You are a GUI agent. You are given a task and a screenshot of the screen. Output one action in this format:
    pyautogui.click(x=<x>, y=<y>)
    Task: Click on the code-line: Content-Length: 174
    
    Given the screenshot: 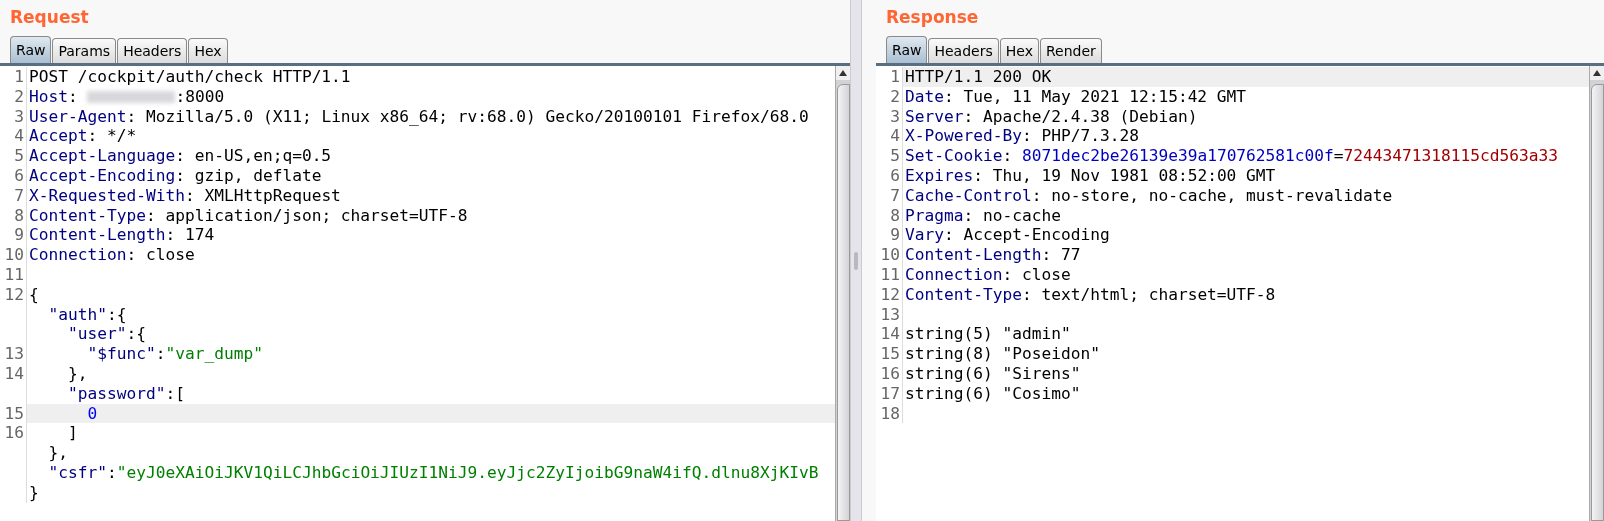 What is the action you would take?
    pyautogui.click(x=122, y=235)
    